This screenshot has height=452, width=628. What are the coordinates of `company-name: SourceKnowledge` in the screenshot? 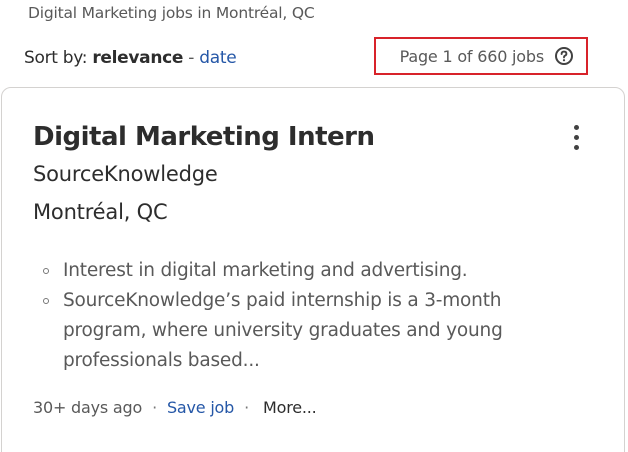 It's located at (125, 174).